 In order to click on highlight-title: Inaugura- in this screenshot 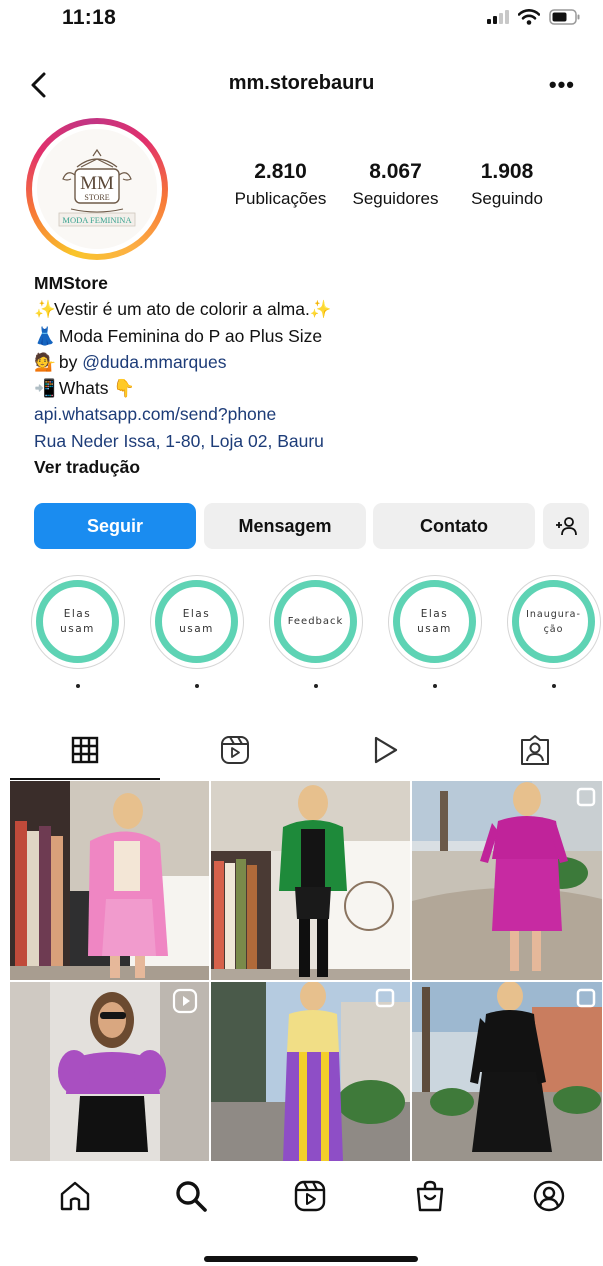, I will do `click(553, 614)`.